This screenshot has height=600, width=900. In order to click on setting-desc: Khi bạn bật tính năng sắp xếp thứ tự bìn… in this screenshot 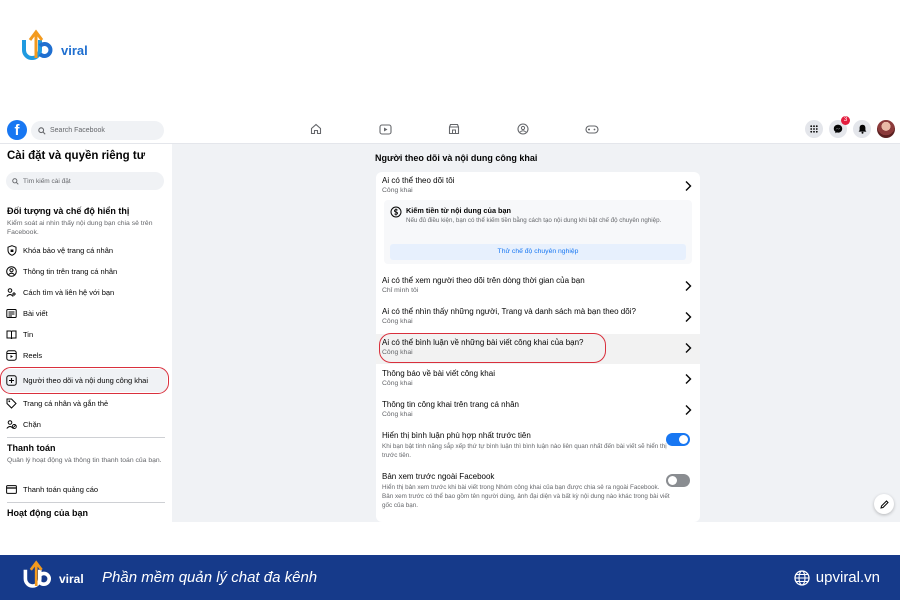, I will do `click(524, 451)`.